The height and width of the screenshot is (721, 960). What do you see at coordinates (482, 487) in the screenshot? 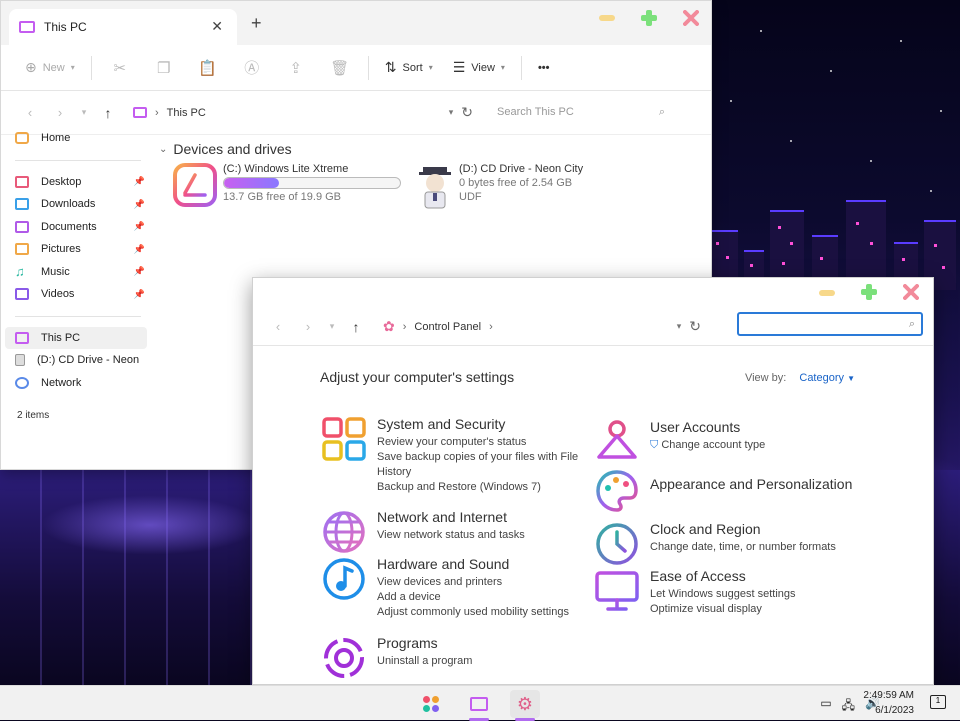
I see `category-link: Backup and Restore (Windows 7)` at bounding box center [482, 487].